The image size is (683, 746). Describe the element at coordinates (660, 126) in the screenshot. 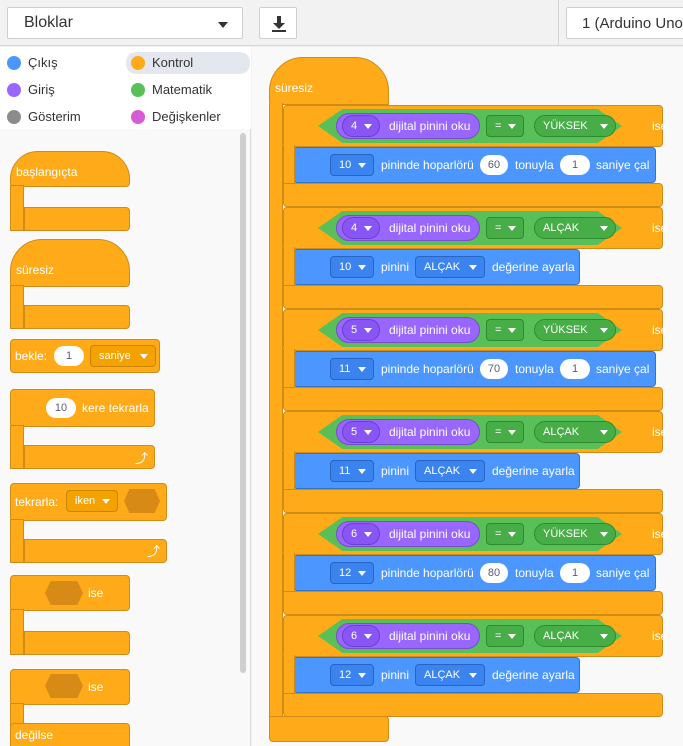

I see `if-label: ise` at that location.